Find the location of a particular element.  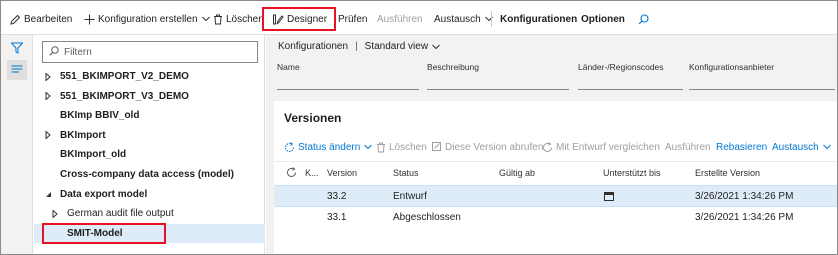

create-configuration-button: Konfiguration erstellen is located at coordinates (148, 19).